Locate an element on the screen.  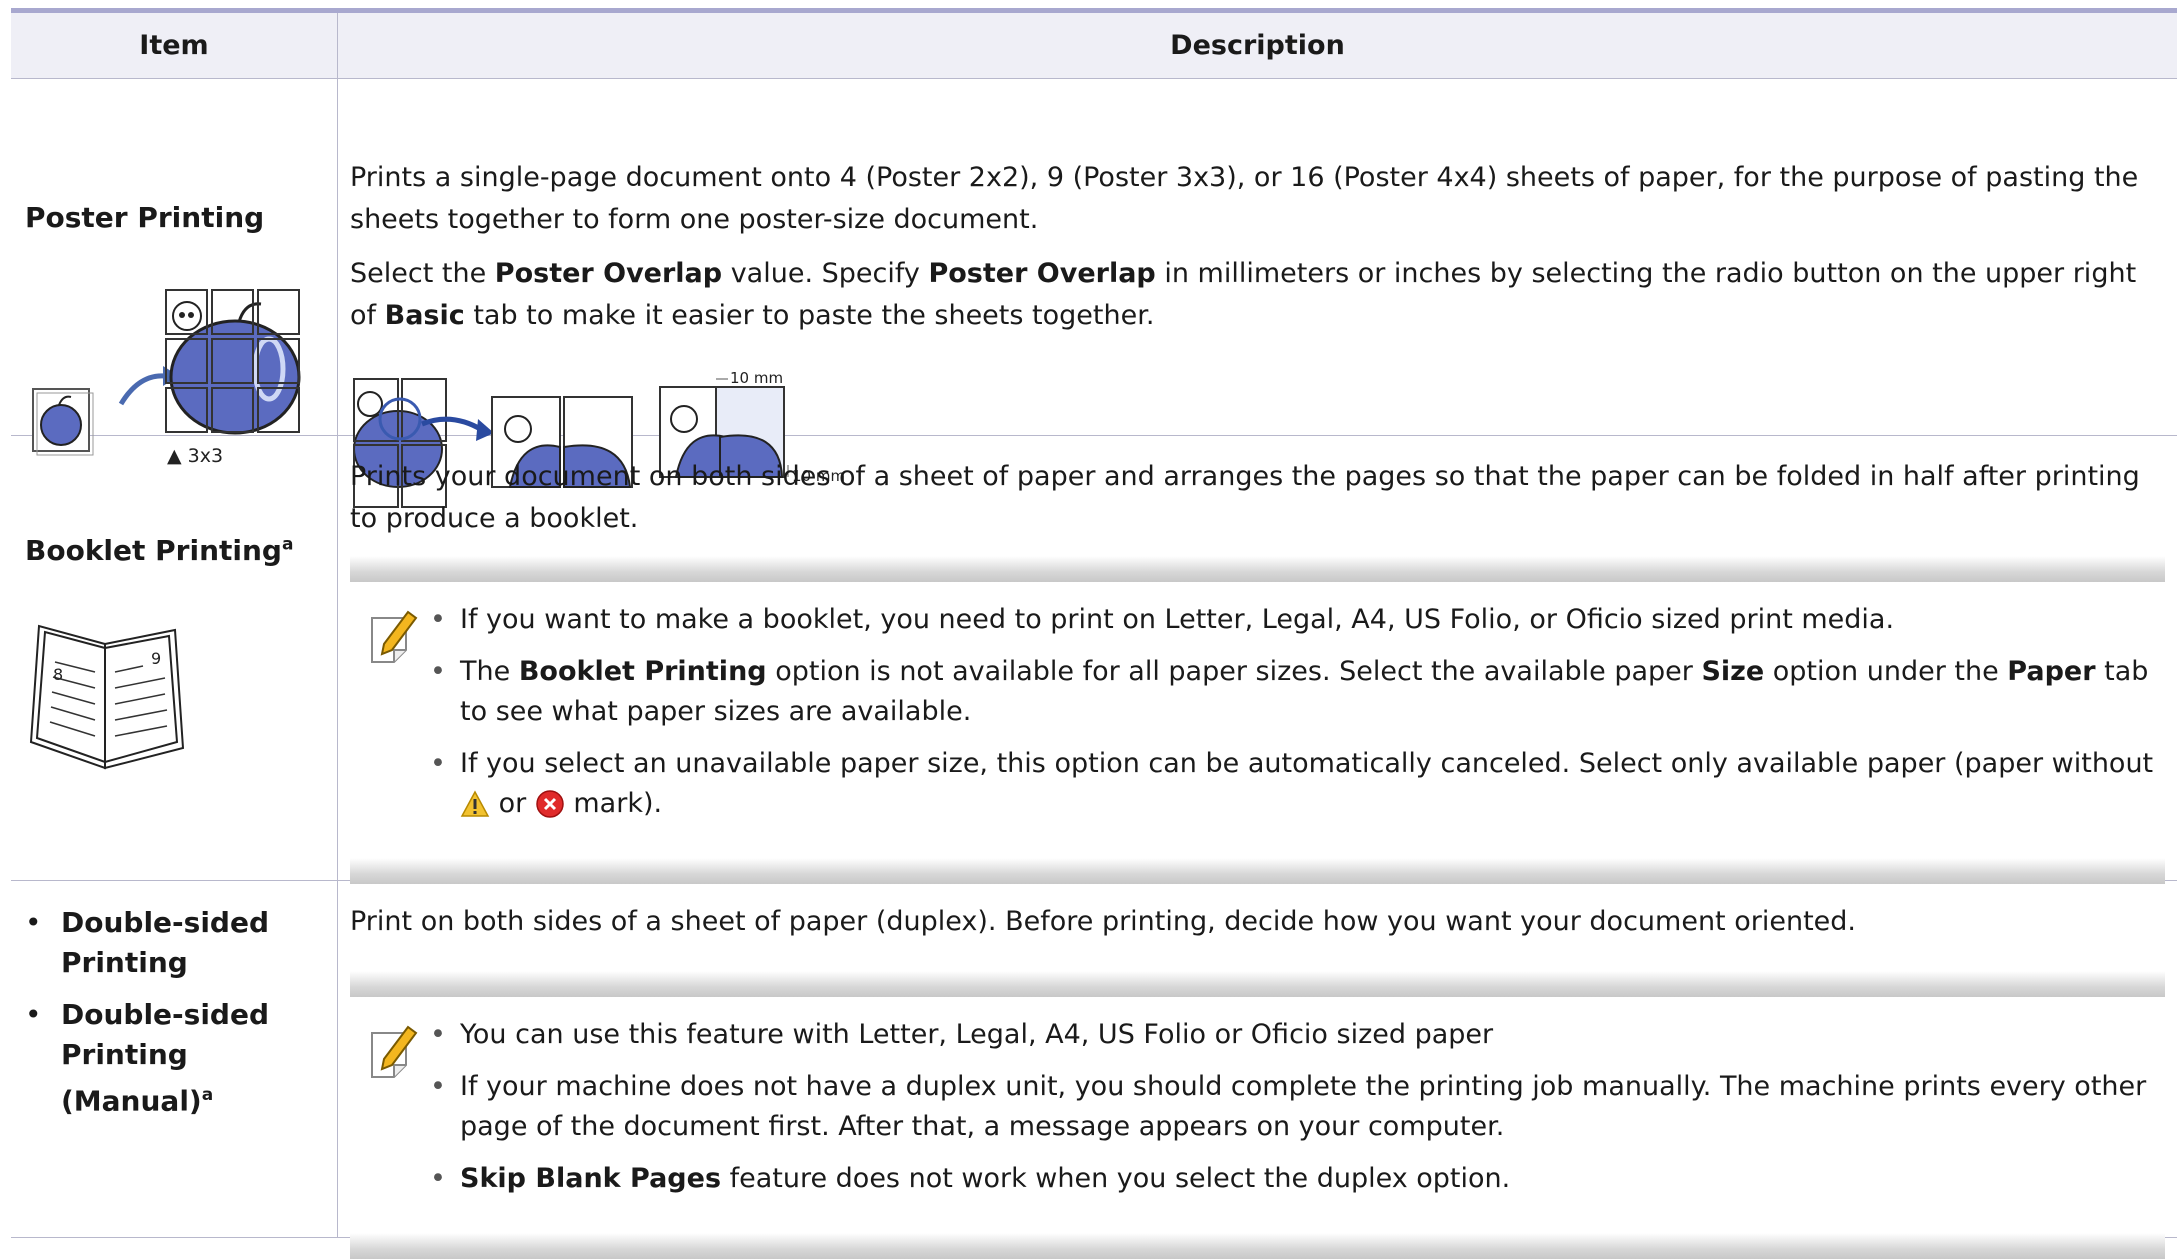
table-header: Item Description is located at coordinates (1094, 45).